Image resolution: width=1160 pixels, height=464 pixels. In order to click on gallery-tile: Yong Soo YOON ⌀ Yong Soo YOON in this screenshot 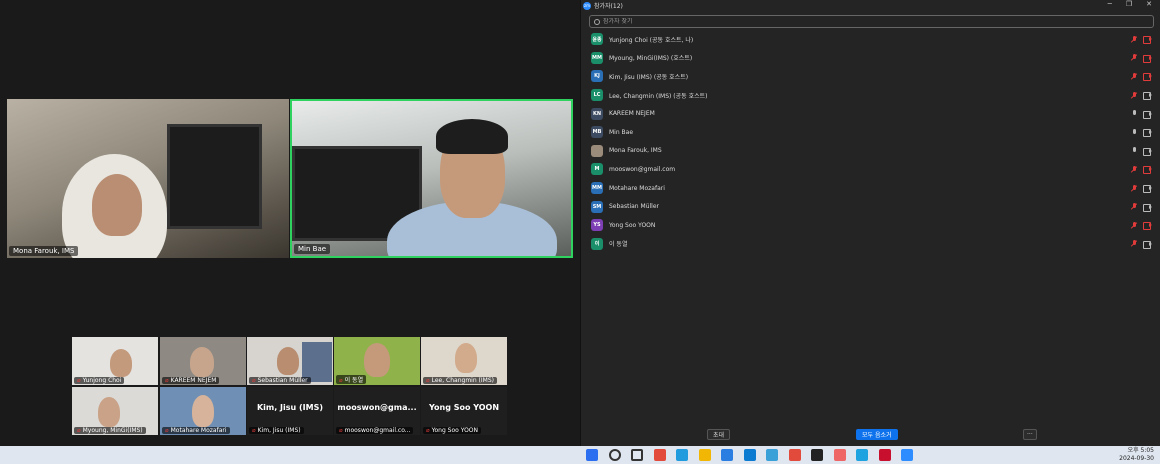, I will do `click(464, 411)`.